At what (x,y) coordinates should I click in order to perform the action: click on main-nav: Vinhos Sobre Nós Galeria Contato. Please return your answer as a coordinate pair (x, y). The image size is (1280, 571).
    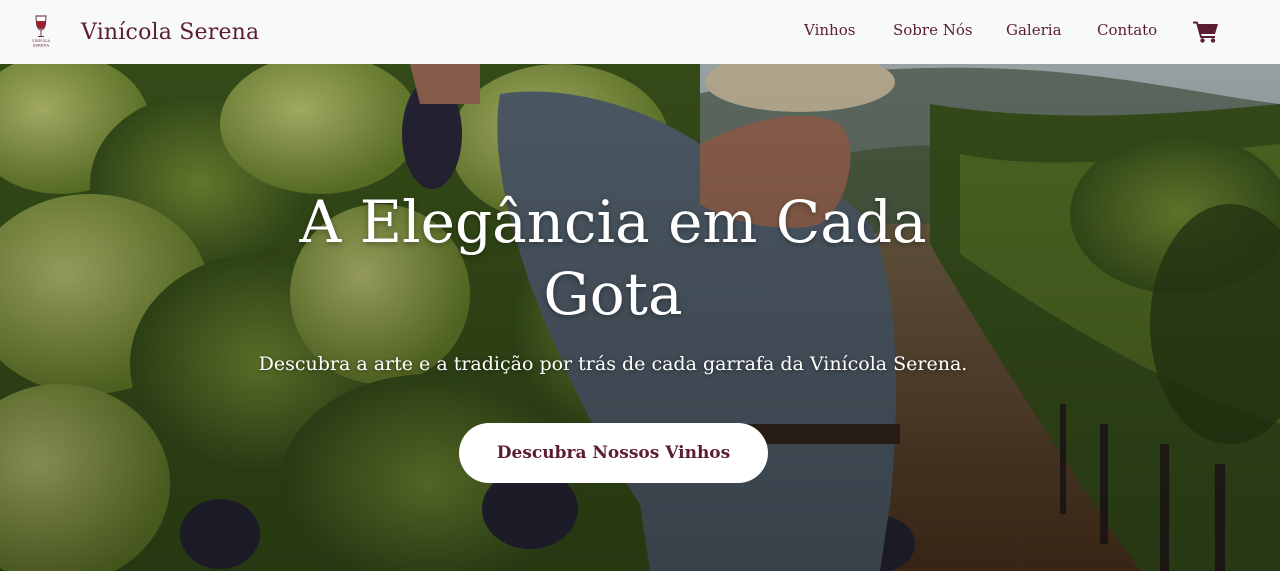
    Looking at the image, I should click on (640, 32).